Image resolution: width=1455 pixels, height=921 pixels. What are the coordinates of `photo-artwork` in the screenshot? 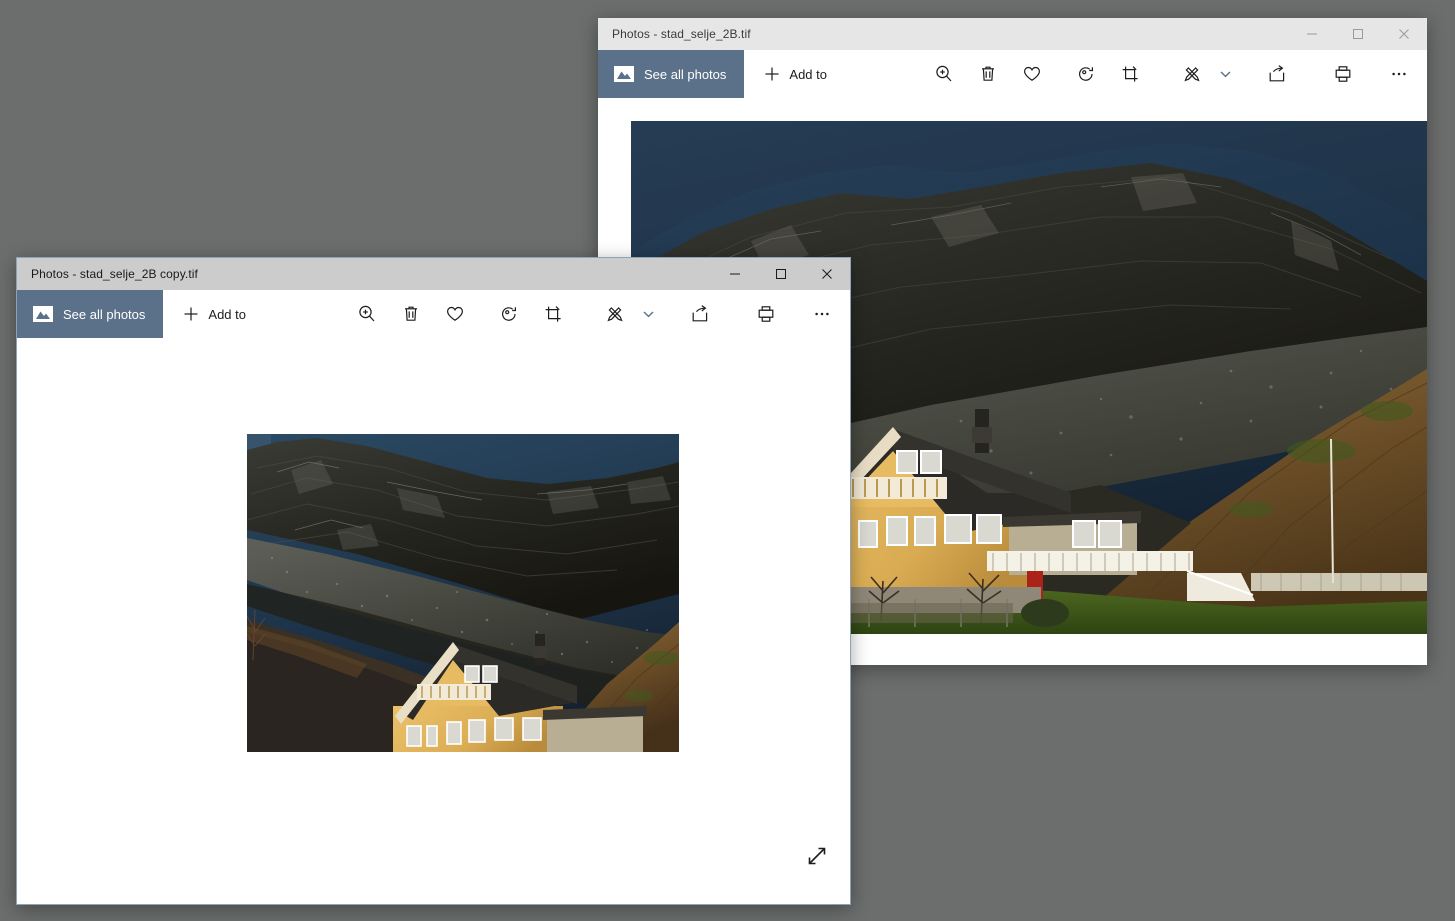 It's located at (463, 593).